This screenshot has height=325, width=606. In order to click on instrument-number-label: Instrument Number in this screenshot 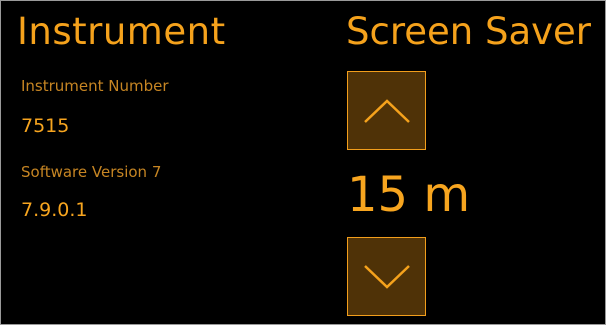, I will do `click(95, 86)`.